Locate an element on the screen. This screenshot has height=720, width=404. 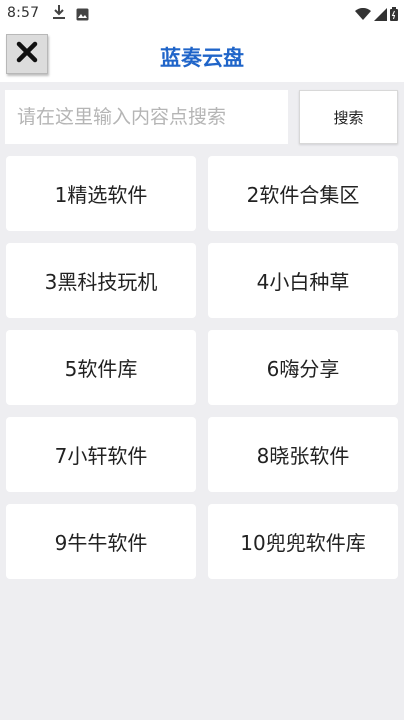
app-header: 蓝奏云盘 is located at coordinates (202, 55).